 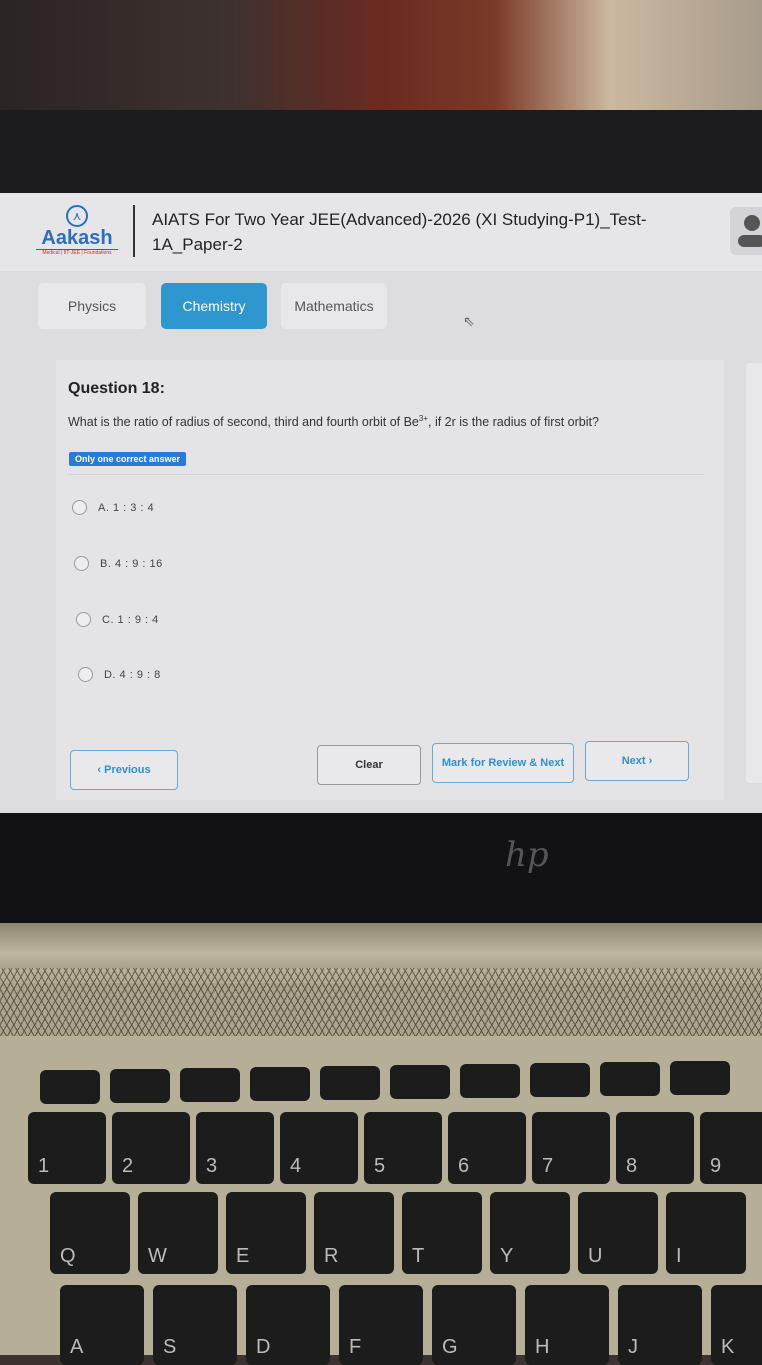 What do you see at coordinates (151, 1148) in the screenshot?
I see `keyboard-key: 2` at bounding box center [151, 1148].